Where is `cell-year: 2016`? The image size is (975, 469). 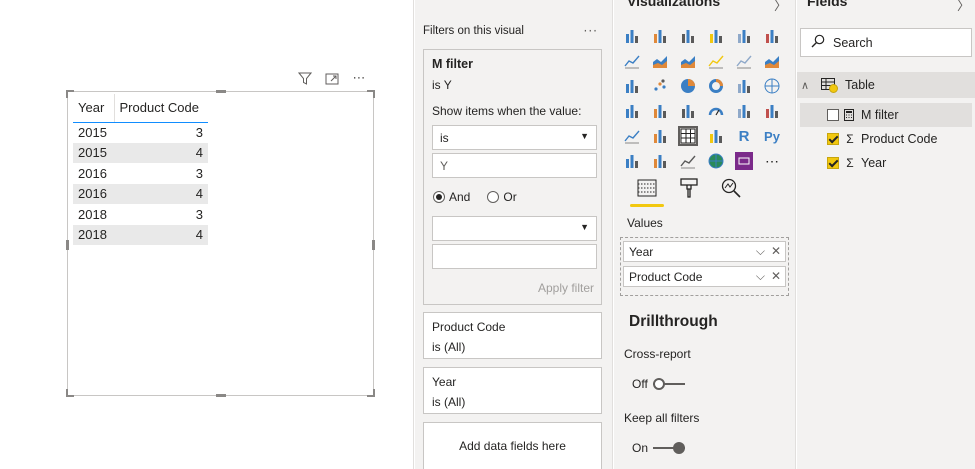 cell-year: 2016 is located at coordinates (92, 173).